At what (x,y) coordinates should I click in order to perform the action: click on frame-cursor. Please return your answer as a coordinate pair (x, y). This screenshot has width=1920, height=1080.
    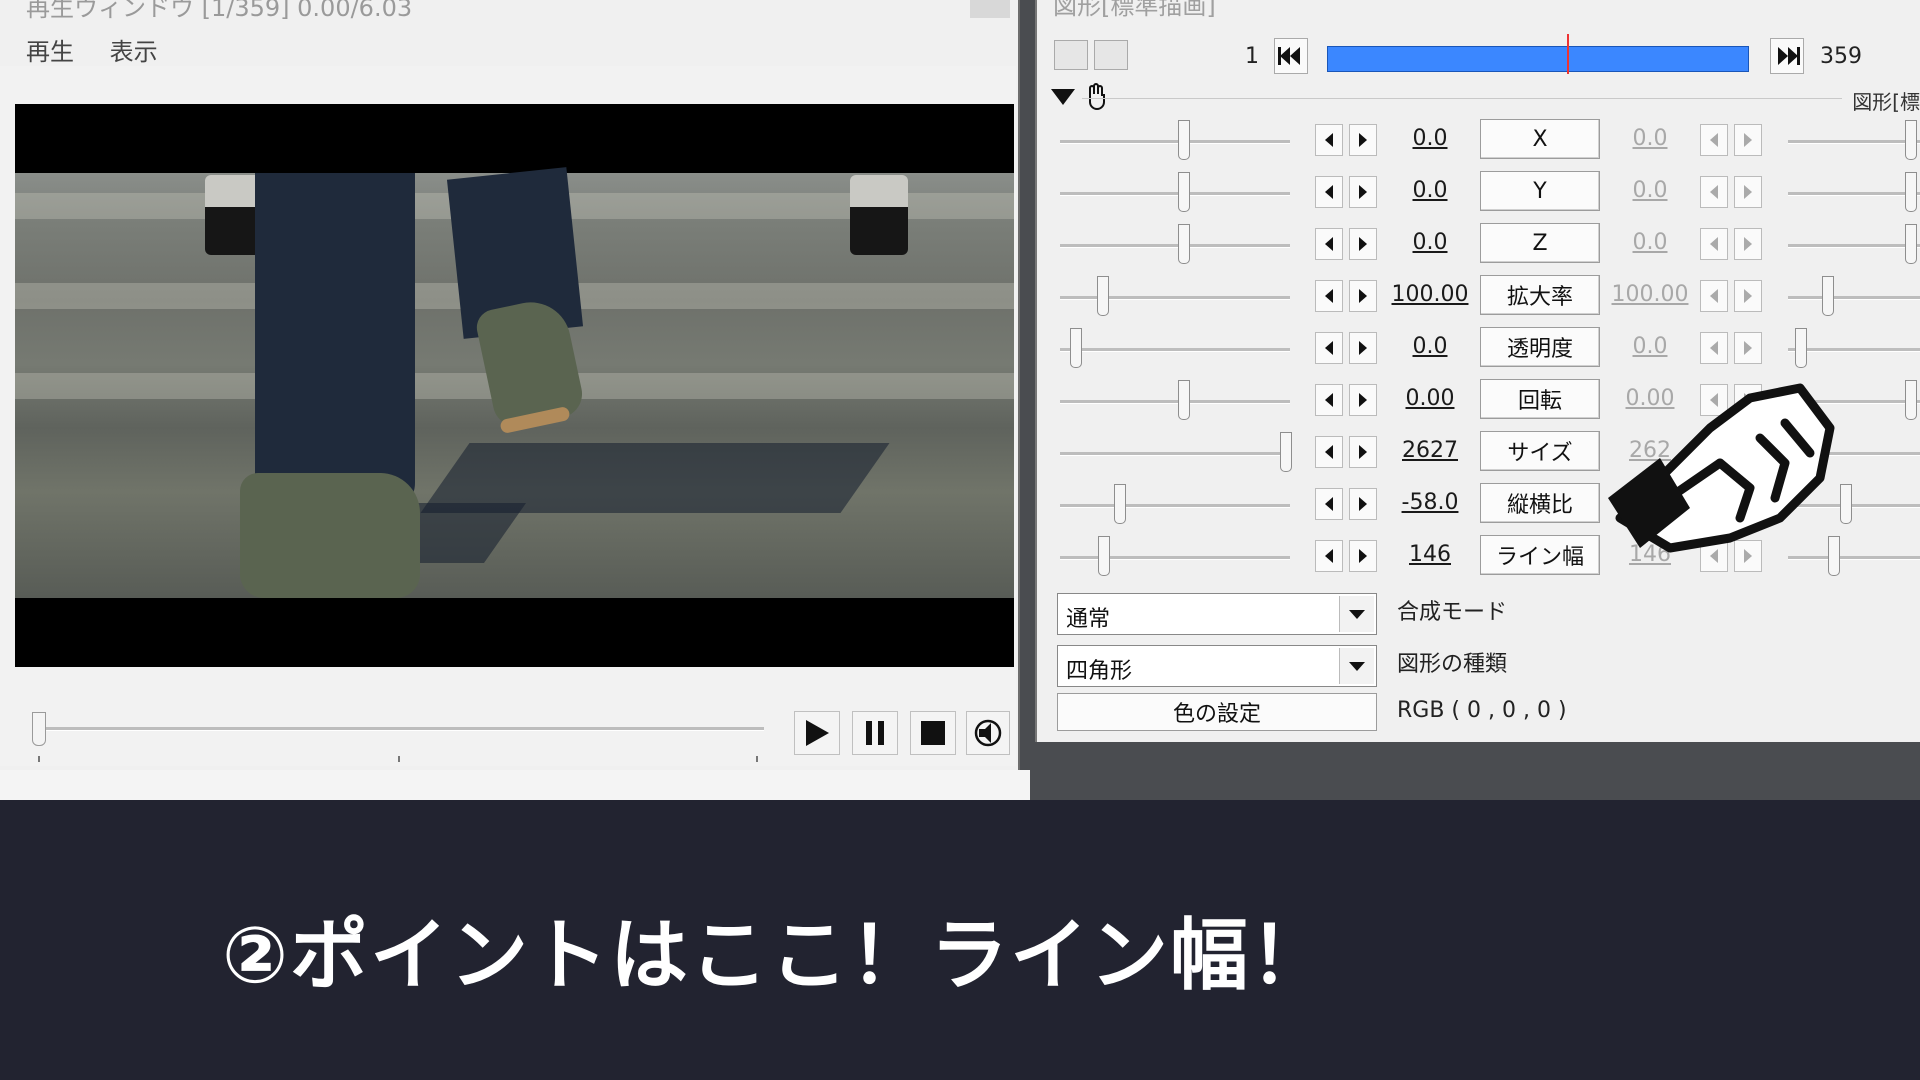
    Looking at the image, I should click on (1568, 54).